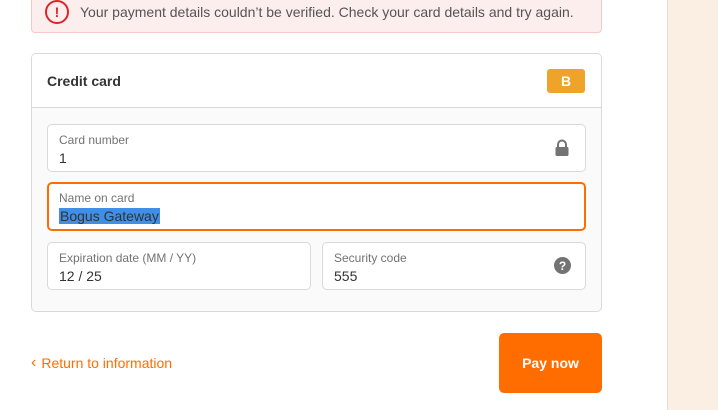 Image resolution: width=718 pixels, height=410 pixels. Describe the element at coordinates (63, 158) in the screenshot. I see `card-number-value: 1` at that location.